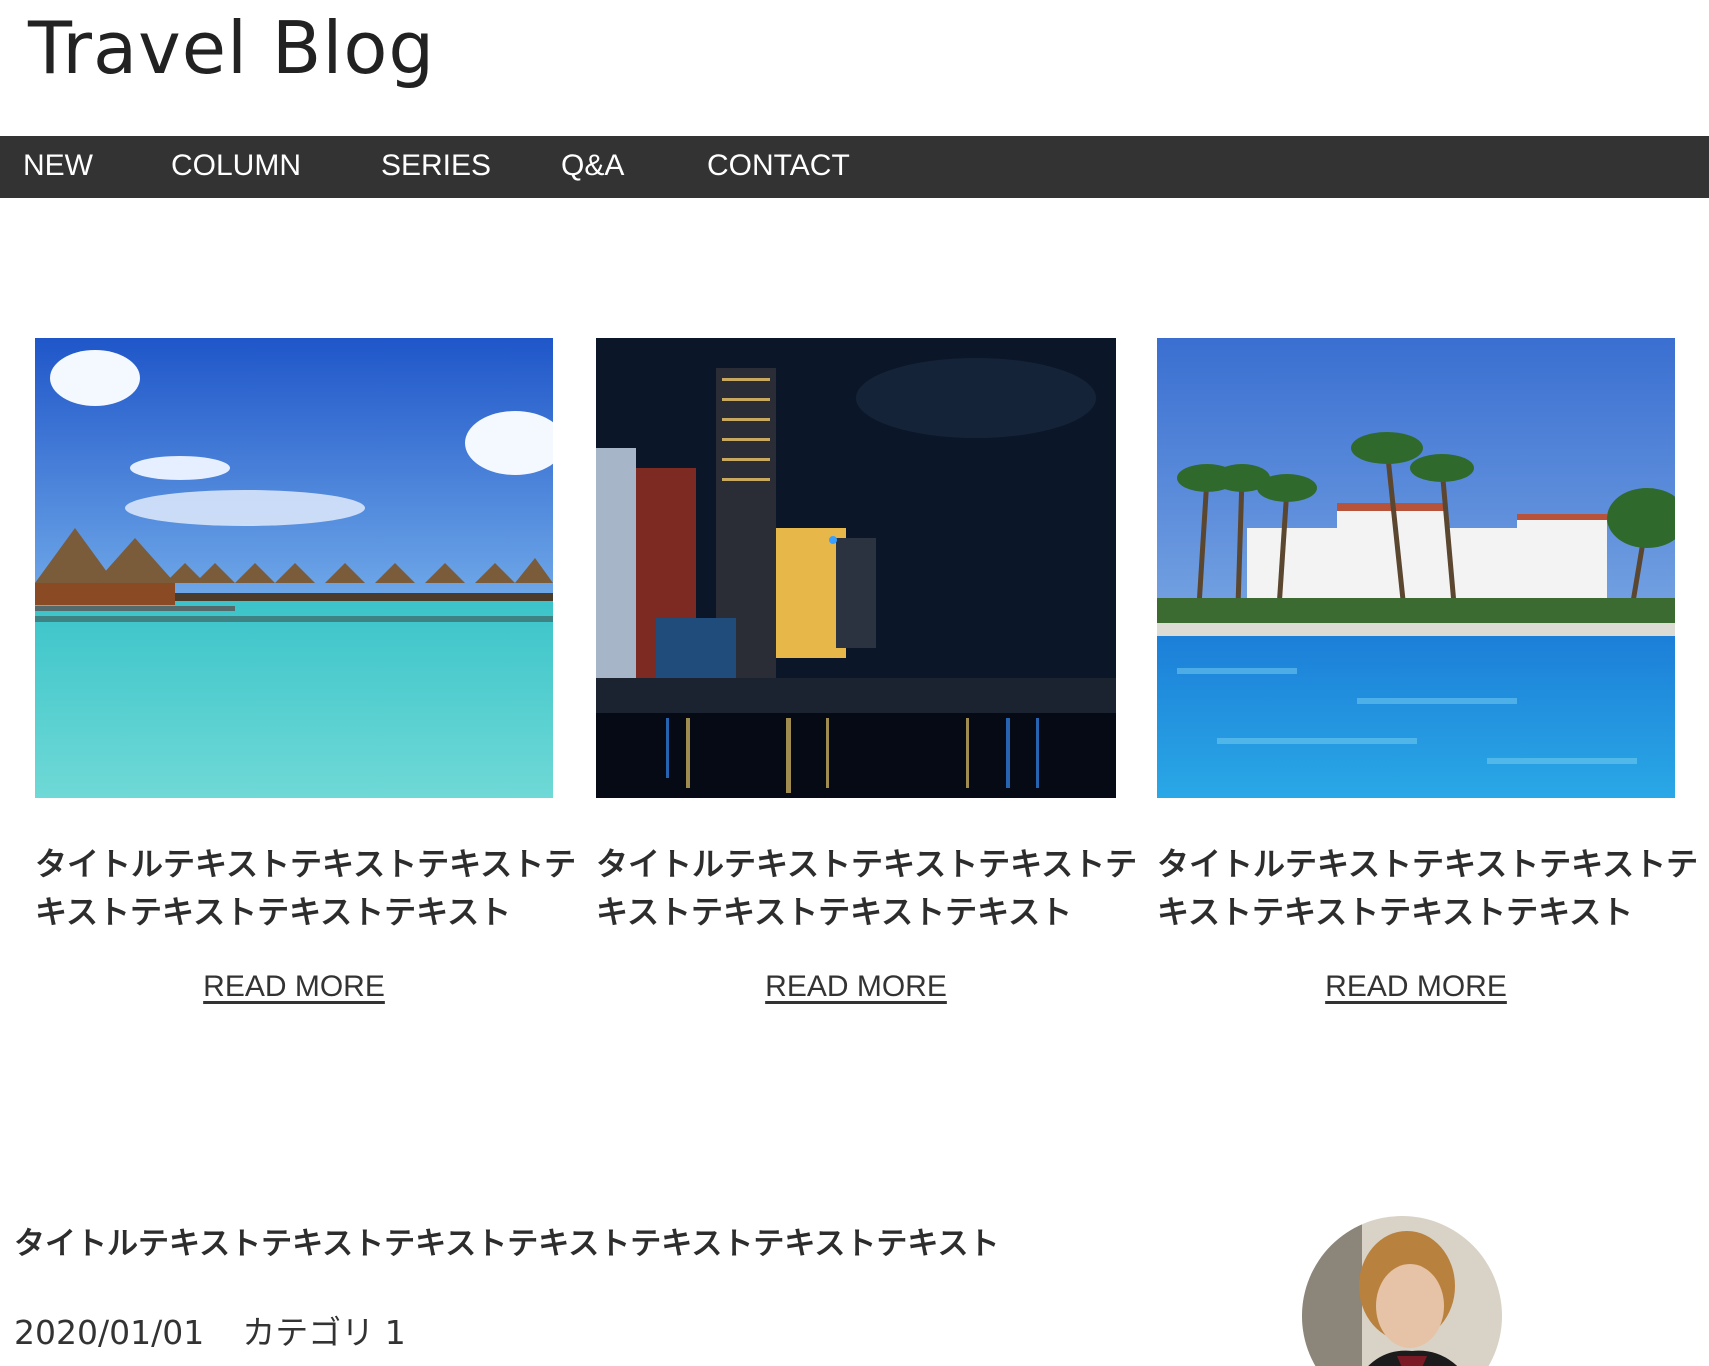 Image resolution: width=1709 pixels, height=1366 pixels. I want to click on main-nav: NEW COLUMN SERIES Q&A CONTACT, so click(854, 167).